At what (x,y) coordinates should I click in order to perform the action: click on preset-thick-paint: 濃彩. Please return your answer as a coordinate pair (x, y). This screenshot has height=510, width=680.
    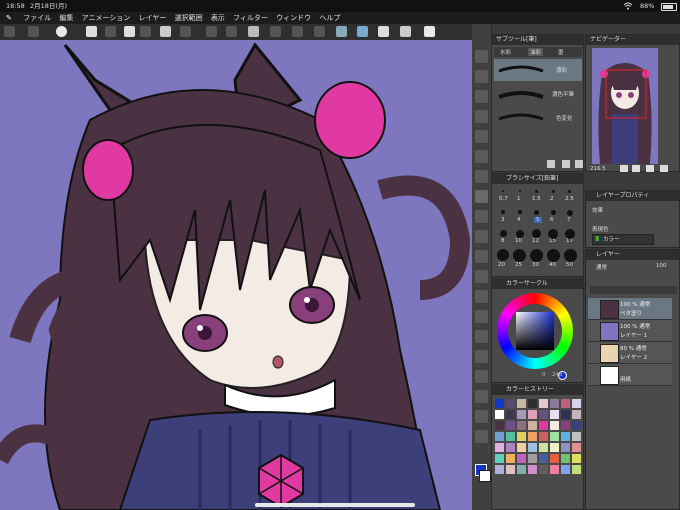
    Looking at the image, I should click on (538, 70).